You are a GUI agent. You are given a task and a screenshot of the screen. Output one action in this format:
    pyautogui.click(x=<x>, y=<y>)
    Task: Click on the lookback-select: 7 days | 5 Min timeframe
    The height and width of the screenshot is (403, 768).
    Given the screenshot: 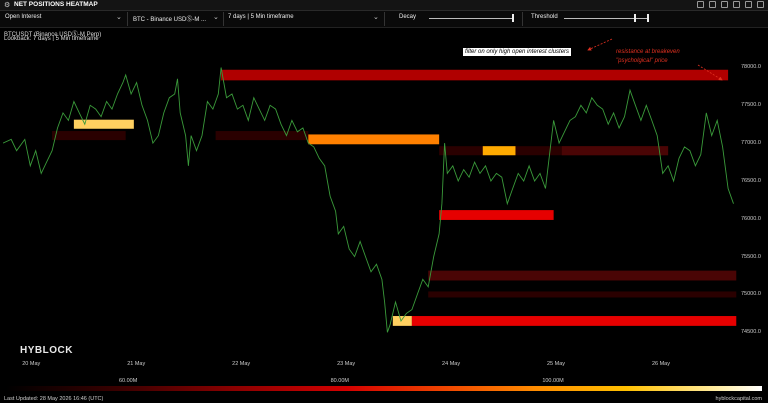 What is the action you would take?
    pyautogui.click(x=261, y=17)
    